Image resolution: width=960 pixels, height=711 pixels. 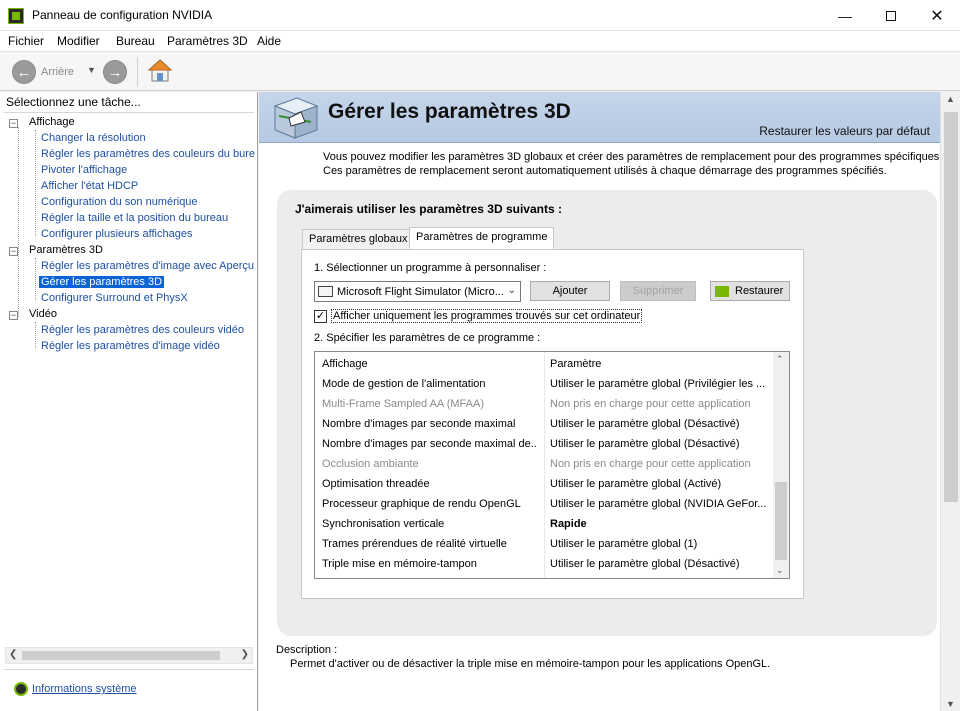 What do you see at coordinates (13, 251) in the screenshot?
I see `expander-parametres-3d: −` at bounding box center [13, 251].